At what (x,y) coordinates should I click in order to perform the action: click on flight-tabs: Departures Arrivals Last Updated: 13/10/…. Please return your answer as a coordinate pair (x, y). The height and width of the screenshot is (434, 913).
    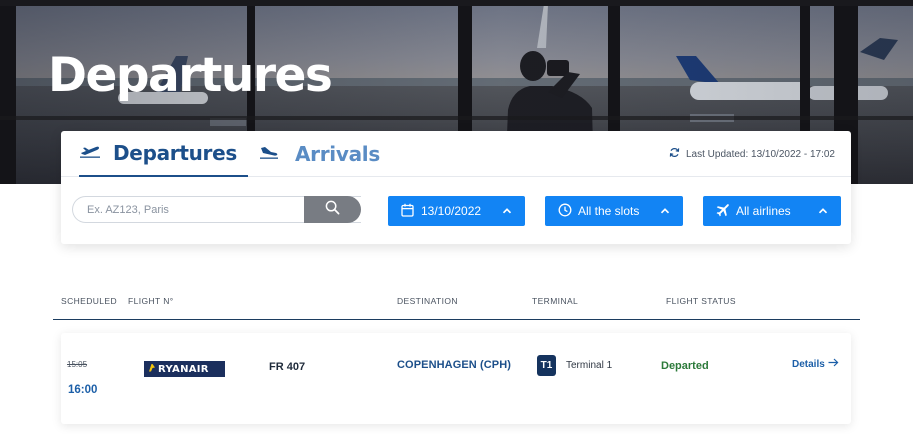
    Looking at the image, I should click on (456, 154).